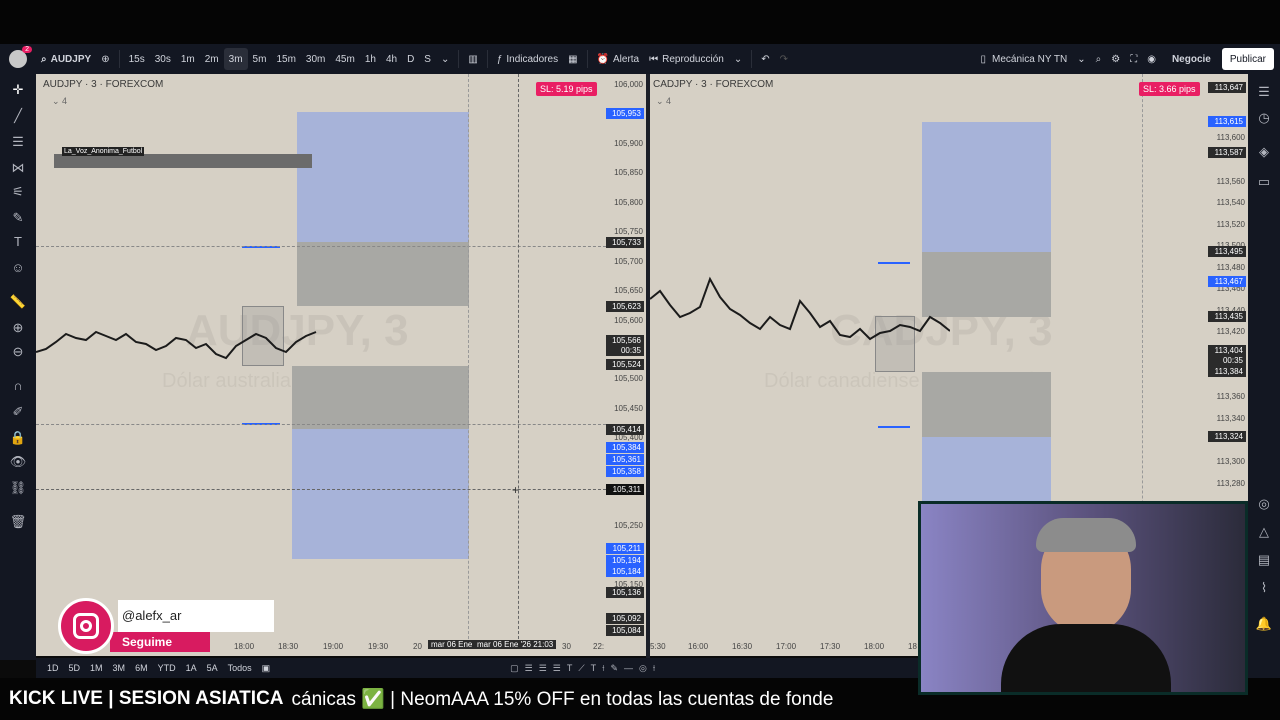 The image size is (1280, 720). What do you see at coordinates (344, 59) in the screenshot?
I see `interval-45m: 45m` at bounding box center [344, 59].